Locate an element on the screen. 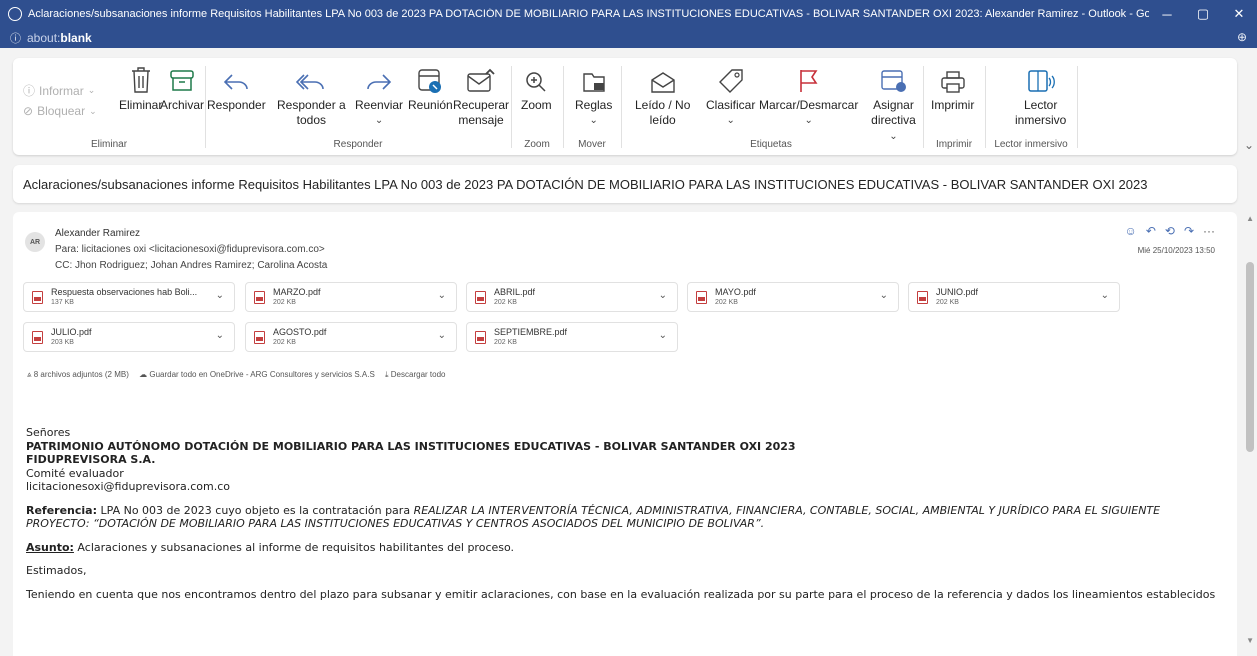  attachment-name: JUNIO.pdf is located at coordinates (957, 292).